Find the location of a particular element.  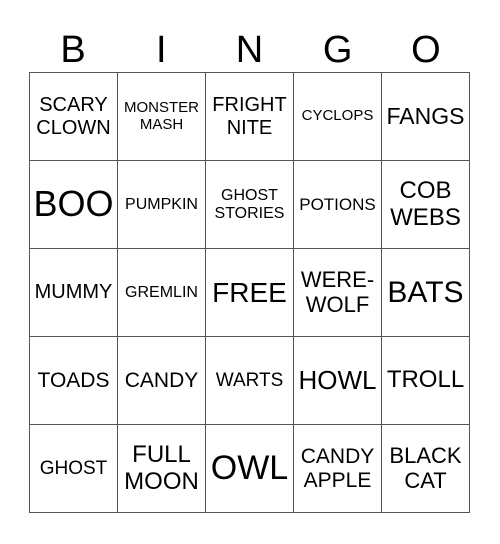

header-letter: N is located at coordinates (249, 50).